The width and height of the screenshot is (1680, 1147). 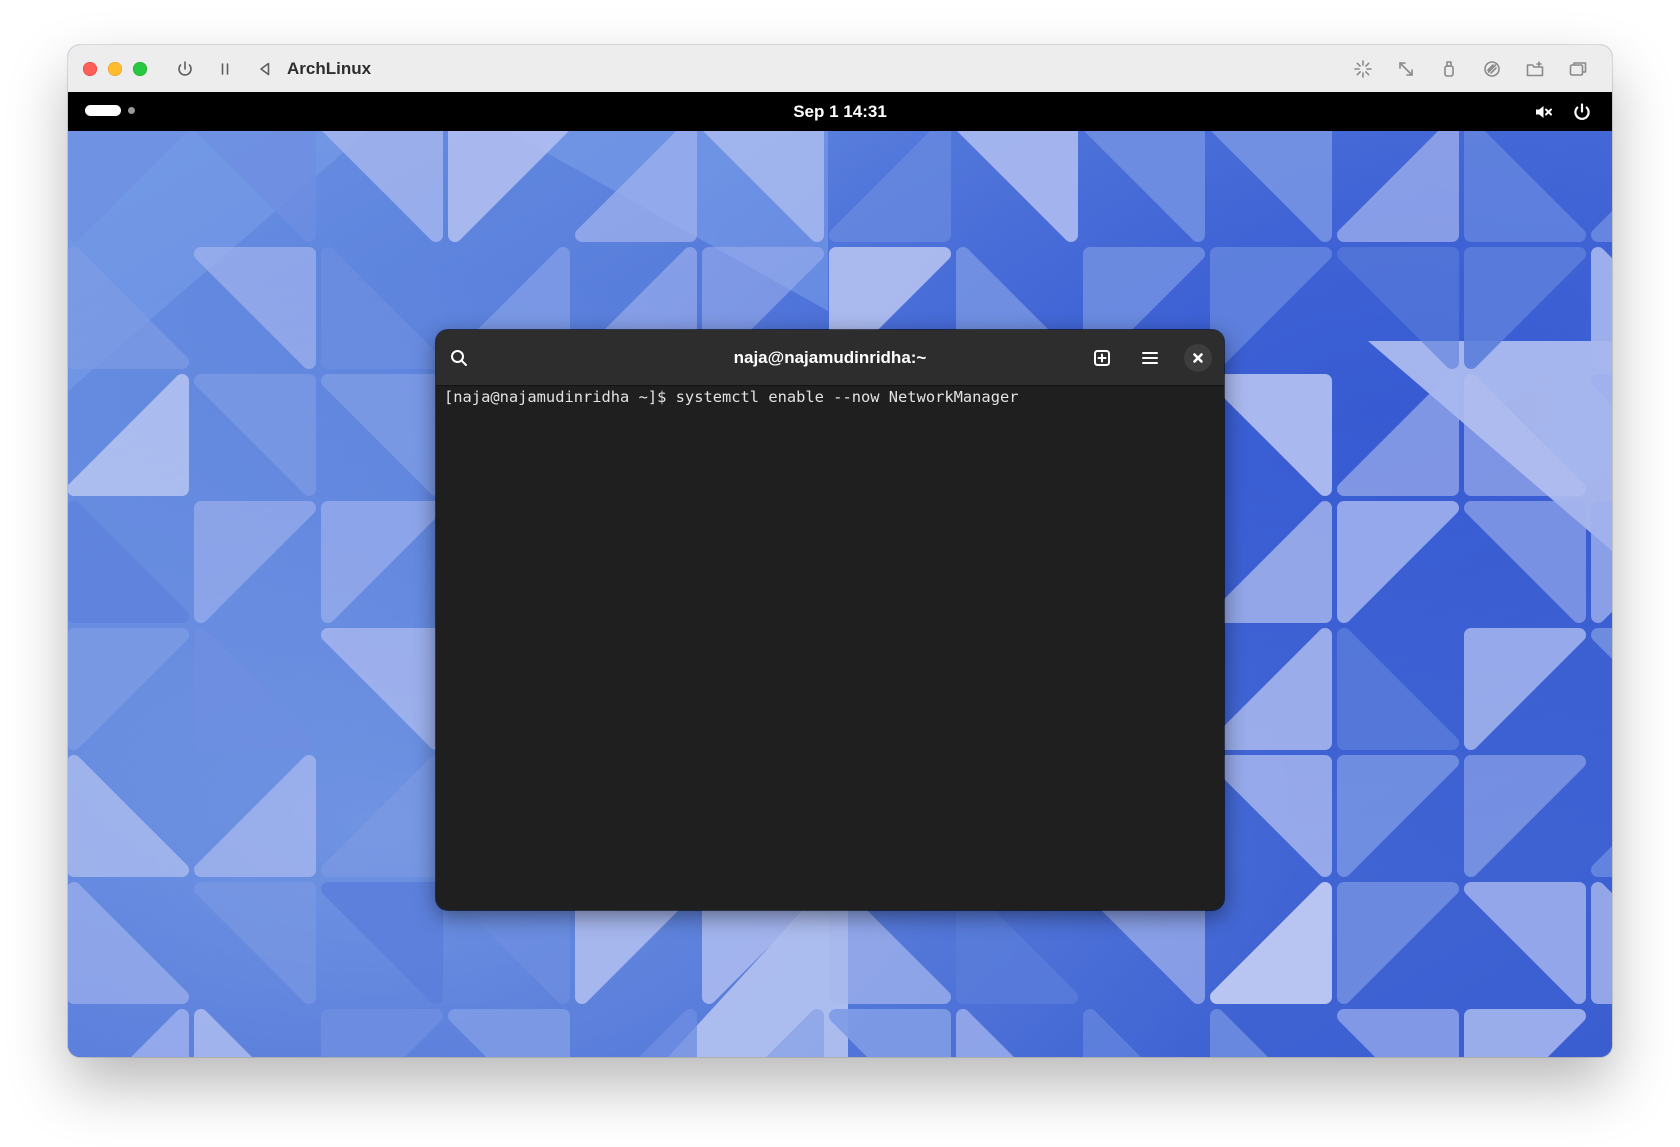 I want to click on hamburger-menu-icon, so click(x=1150, y=358).